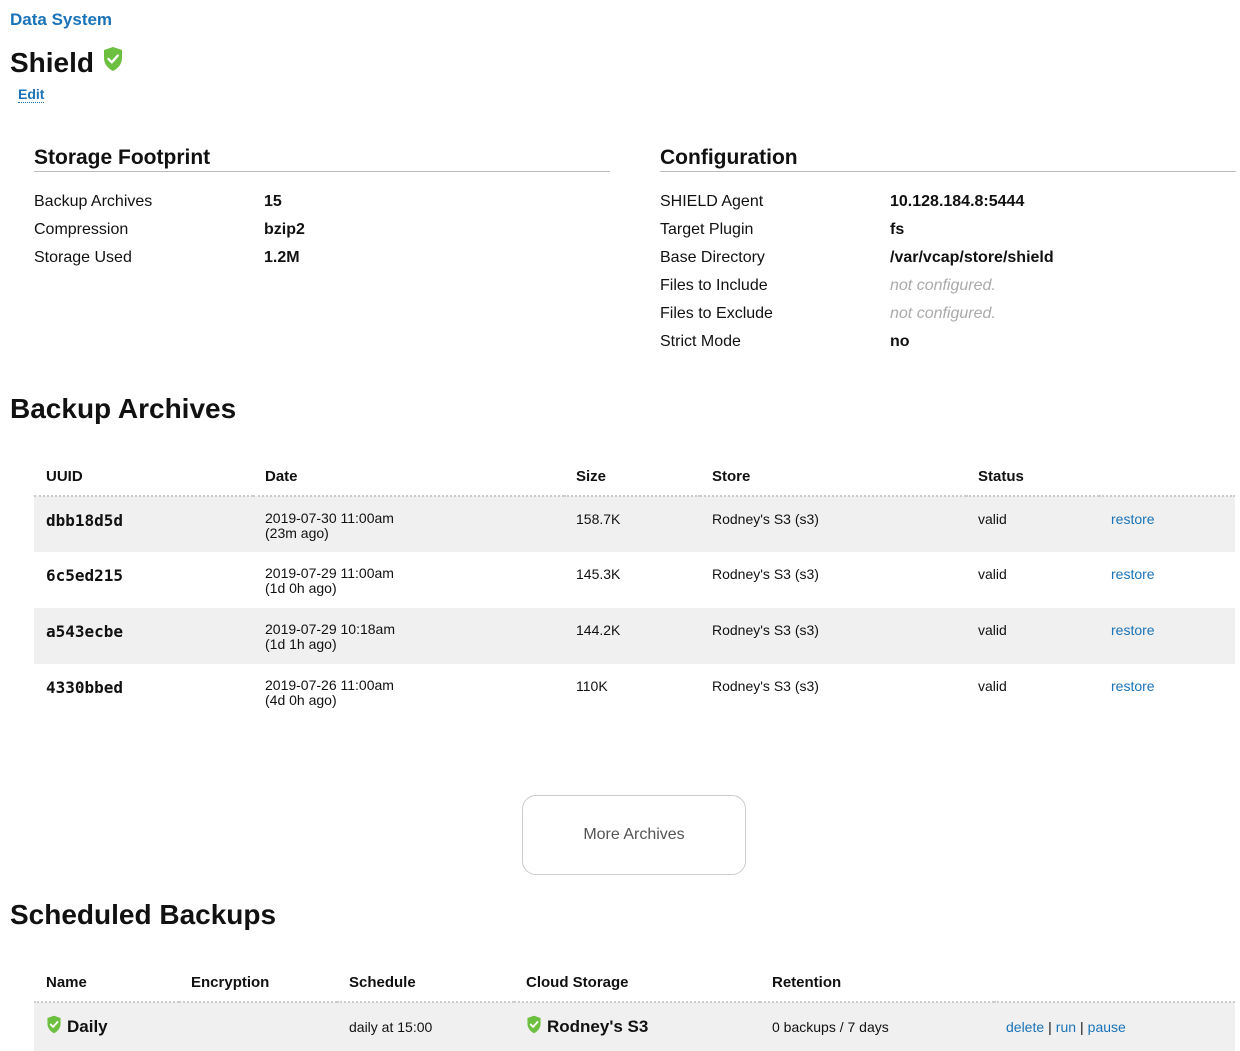 The height and width of the screenshot is (1051, 1240). I want to click on storage-row: Storage Used 1.2M, so click(322, 258).